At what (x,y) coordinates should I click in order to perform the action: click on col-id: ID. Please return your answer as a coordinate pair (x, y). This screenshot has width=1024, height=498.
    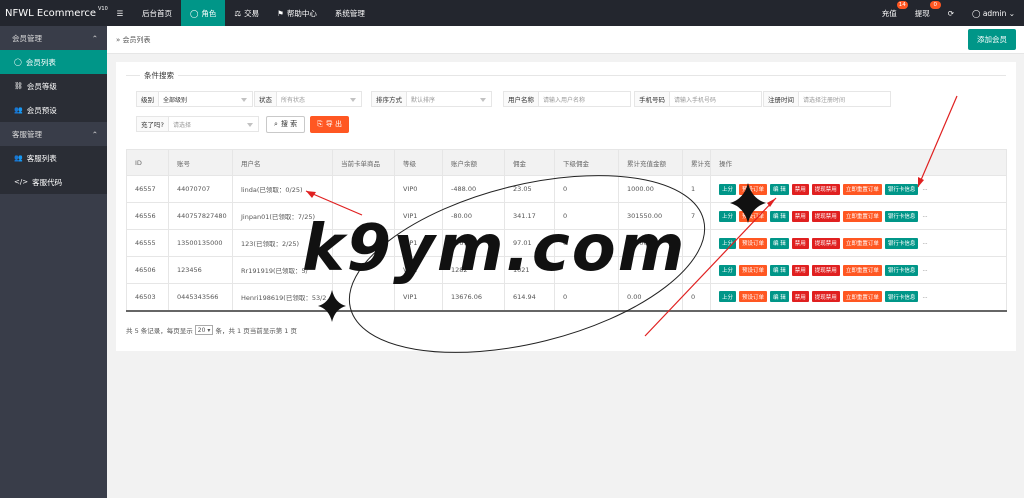
    Looking at the image, I should click on (147, 162).